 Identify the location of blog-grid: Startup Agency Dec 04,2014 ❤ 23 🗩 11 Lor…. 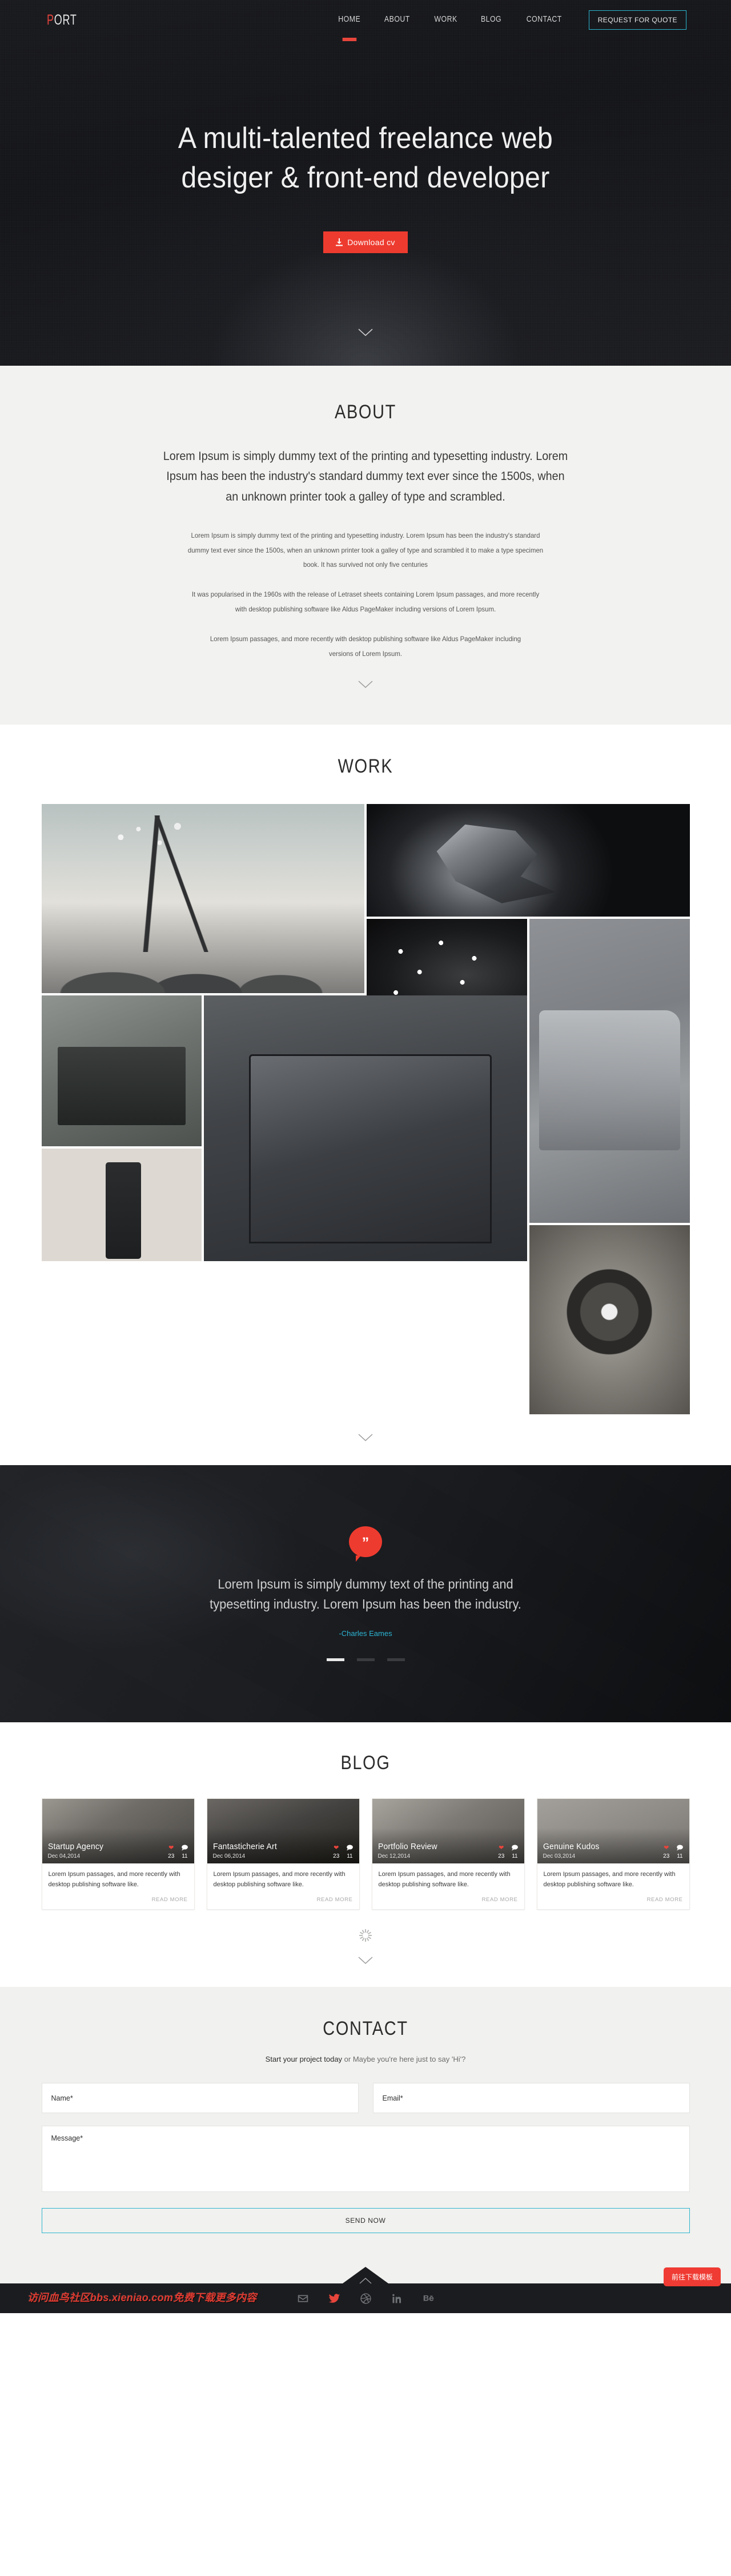
(365, 1854).